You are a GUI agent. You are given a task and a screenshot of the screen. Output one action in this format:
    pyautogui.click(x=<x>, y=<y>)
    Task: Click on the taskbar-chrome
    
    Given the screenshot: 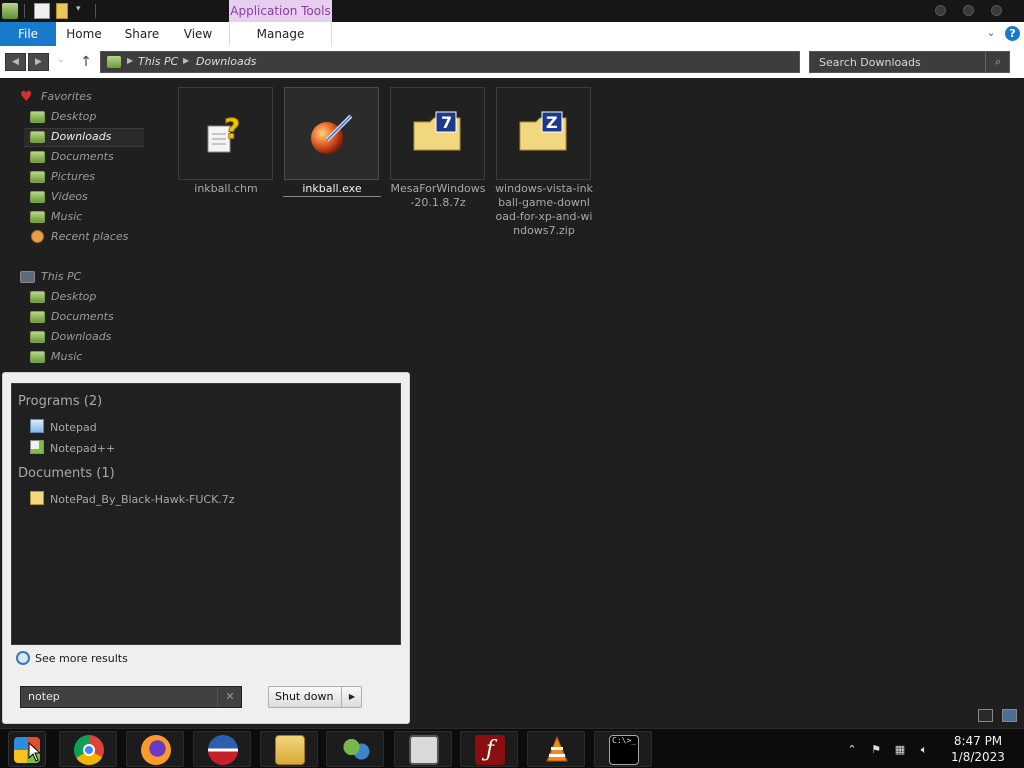 What is the action you would take?
    pyautogui.click(x=88, y=749)
    